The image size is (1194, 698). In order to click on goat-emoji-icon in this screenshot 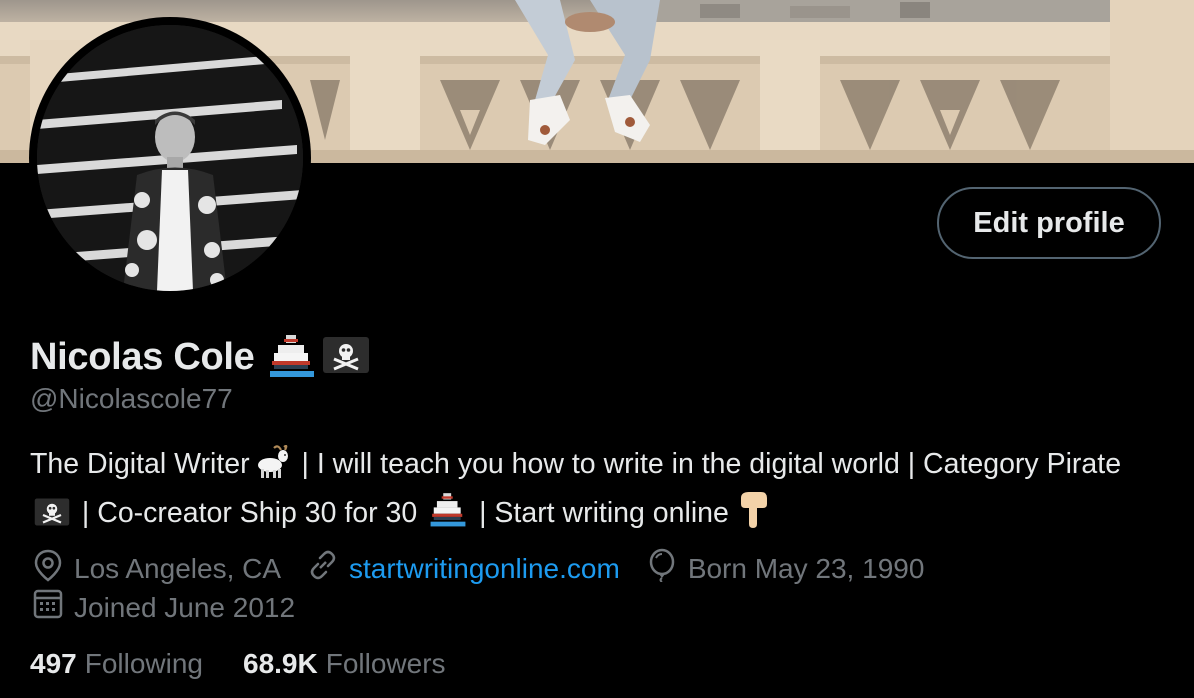, I will do `click(272, 467)`.